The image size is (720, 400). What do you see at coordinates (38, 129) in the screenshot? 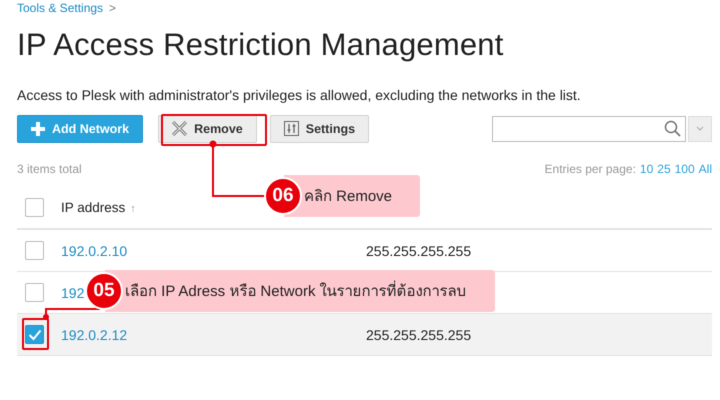
I see `plus-icon` at bounding box center [38, 129].